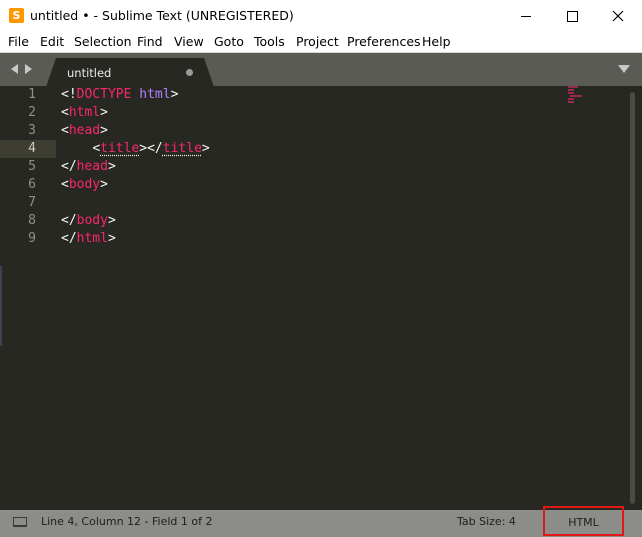  Describe the element at coordinates (84, 130) in the screenshot. I see `code-line: <head>` at that location.